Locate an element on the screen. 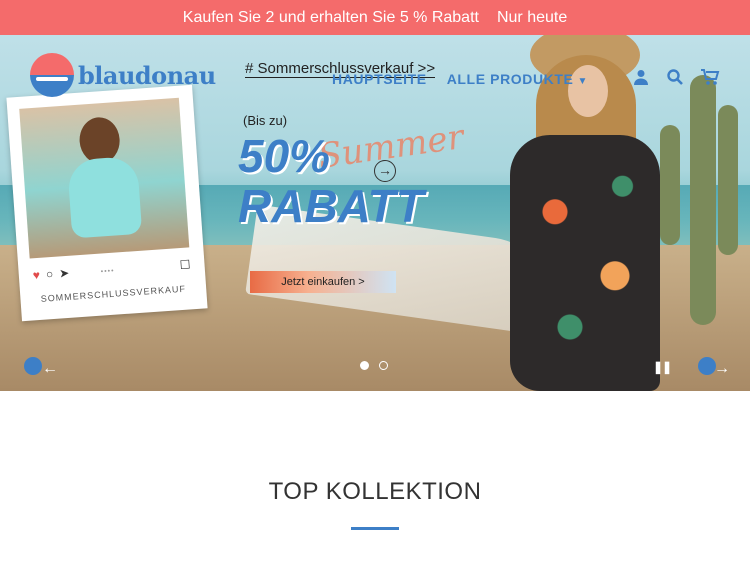 The height and width of the screenshot is (563, 750). site-logo: blaudonau is located at coordinates (123, 75).